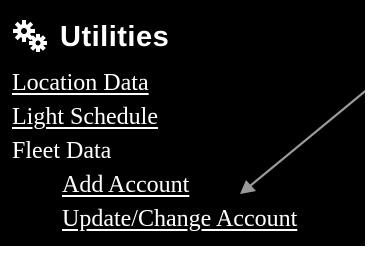 The image size is (371, 254). Describe the element at coordinates (154, 219) in the screenshot. I see `menu-item-update-change-account: Update/Change Account` at that location.